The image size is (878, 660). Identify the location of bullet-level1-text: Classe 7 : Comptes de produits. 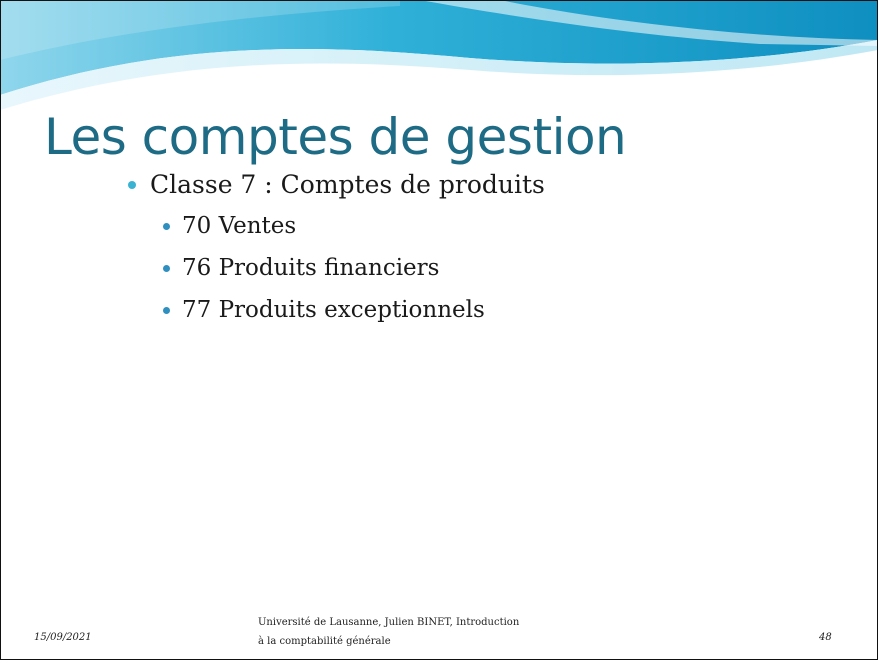
(347, 184).